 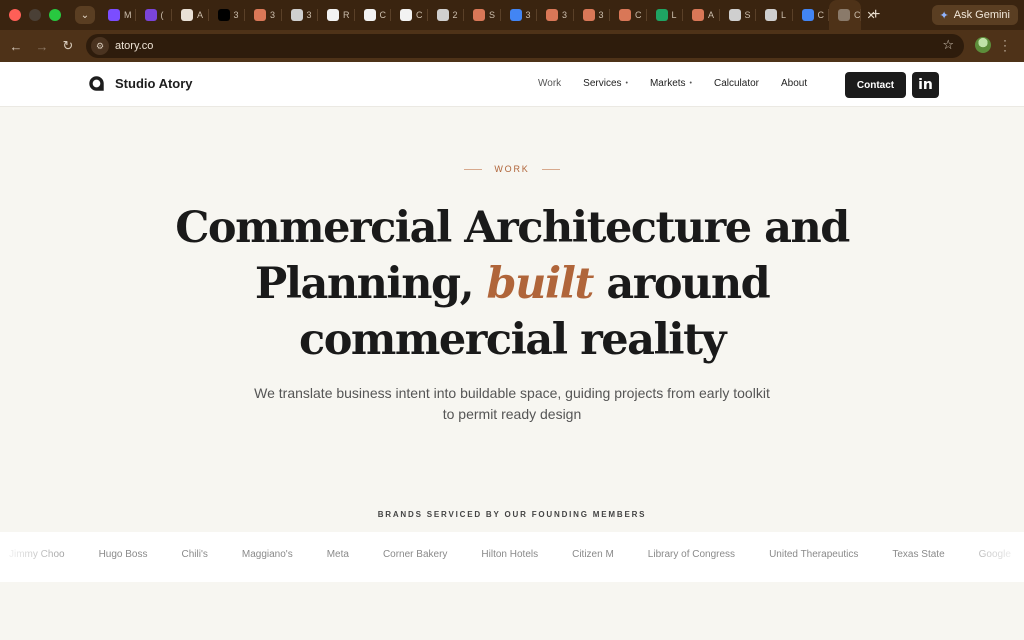 I want to click on nav-item-label: Markets, so click(x=667, y=83).